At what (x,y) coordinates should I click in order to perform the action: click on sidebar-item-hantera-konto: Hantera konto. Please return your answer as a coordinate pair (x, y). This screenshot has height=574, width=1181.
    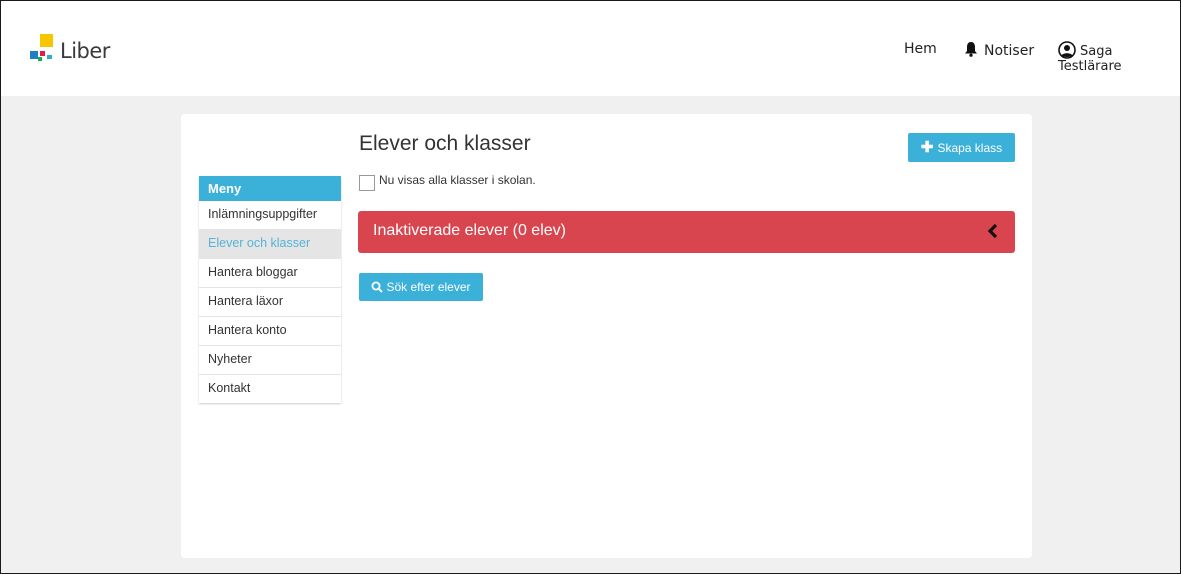
    Looking at the image, I should click on (270, 331).